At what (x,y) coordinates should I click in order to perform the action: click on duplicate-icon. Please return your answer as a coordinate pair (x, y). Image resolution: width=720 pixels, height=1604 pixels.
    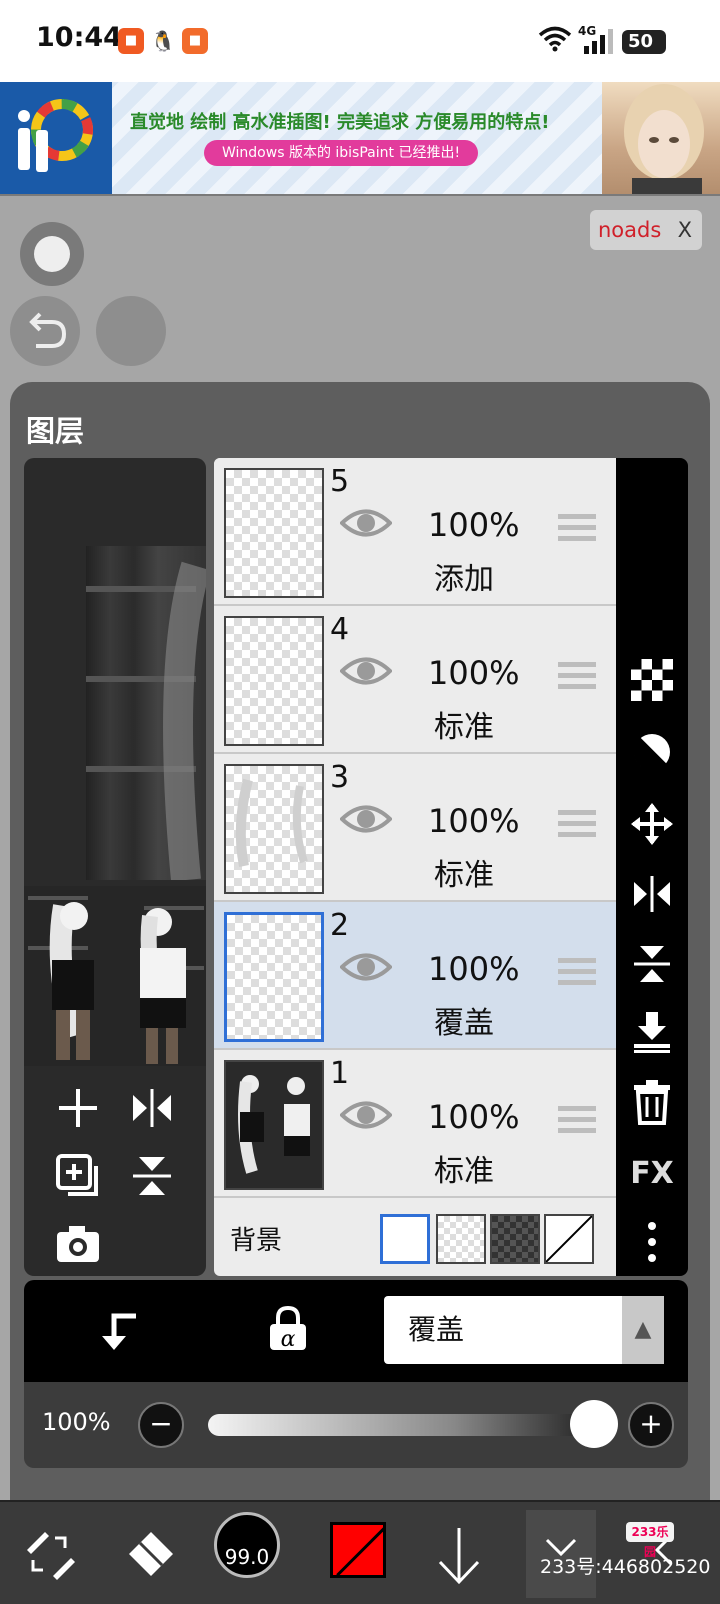
    Looking at the image, I should click on (77, 1175).